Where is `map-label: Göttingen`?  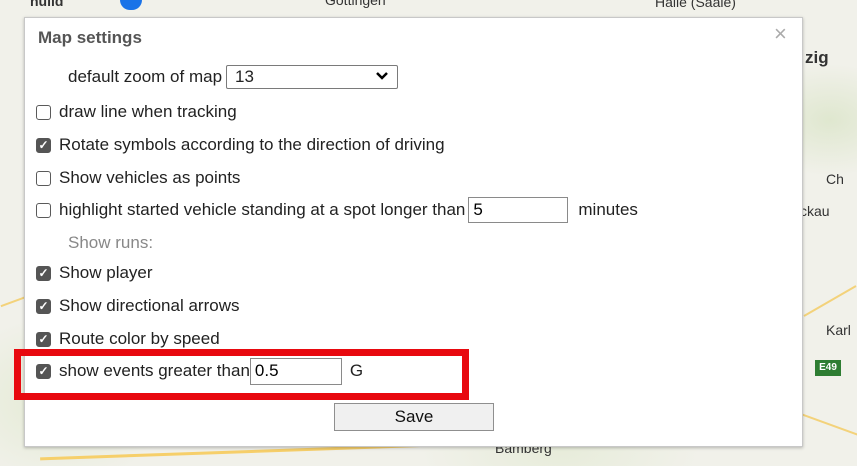
map-label: Göttingen is located at coordinates (355, 4).